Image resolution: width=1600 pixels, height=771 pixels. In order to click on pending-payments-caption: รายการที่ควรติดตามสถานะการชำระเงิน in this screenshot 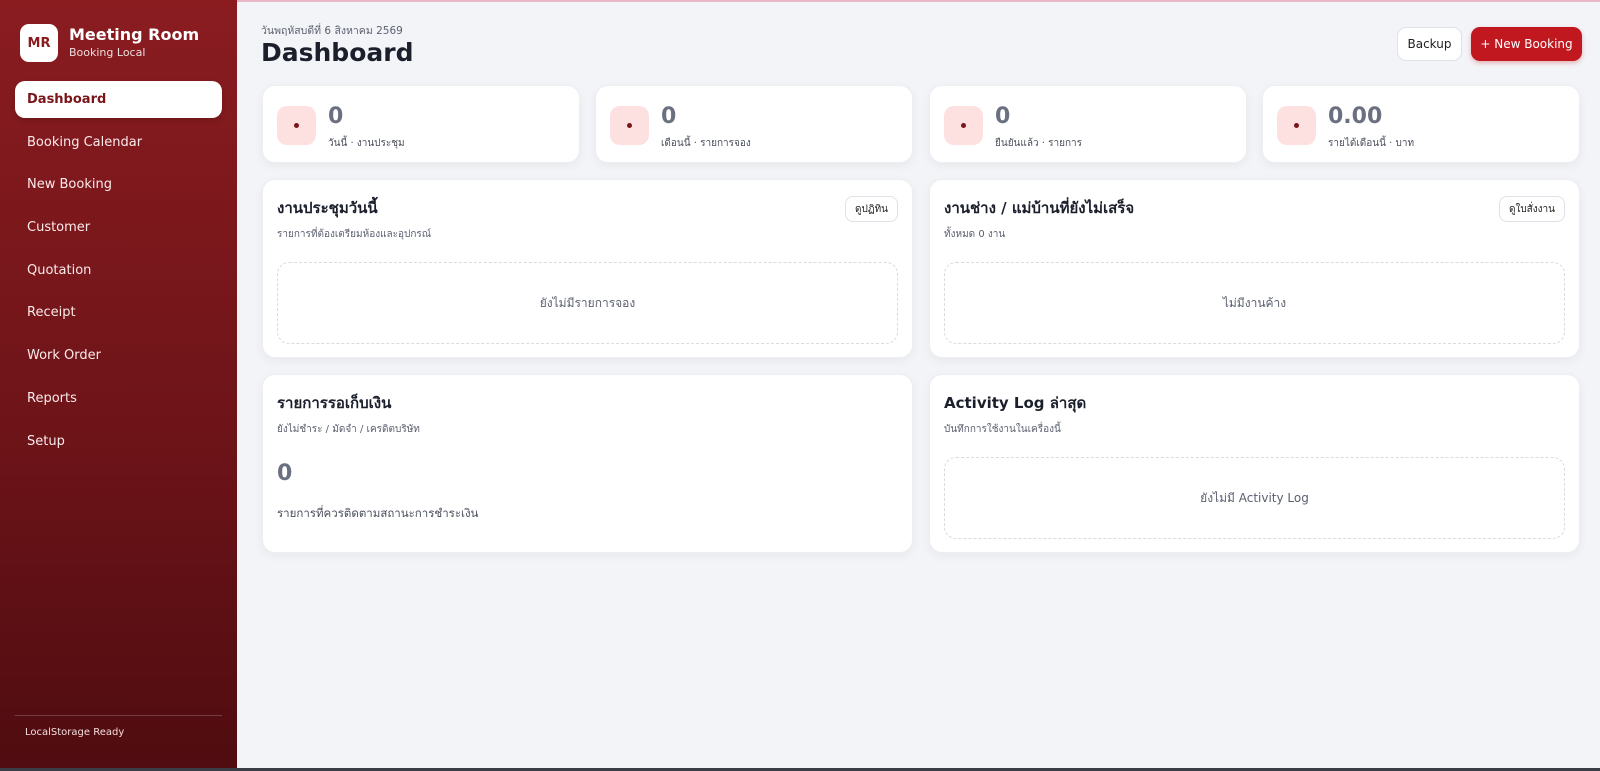, I will do `click(378, 513)`.